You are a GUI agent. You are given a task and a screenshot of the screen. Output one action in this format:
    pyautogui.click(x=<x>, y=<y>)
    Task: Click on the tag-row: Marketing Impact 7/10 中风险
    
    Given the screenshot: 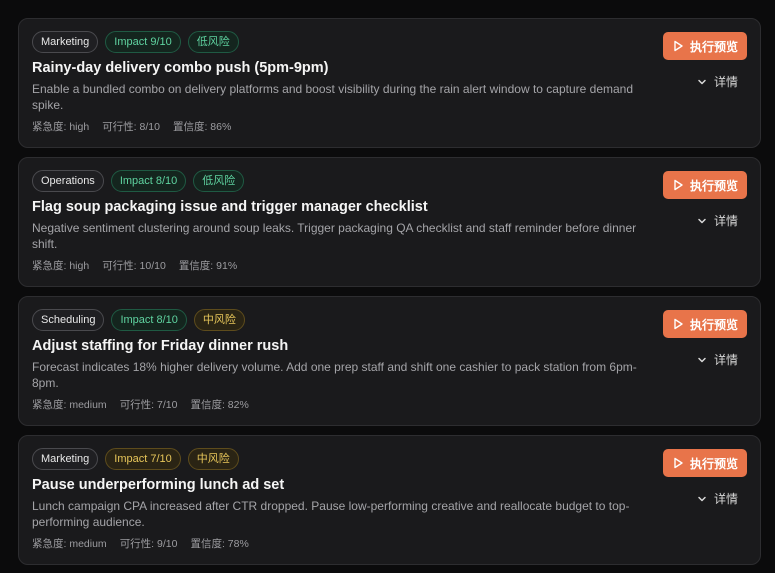 What is the action you would take?
    pyautogui.click(x=135, y=459)
    